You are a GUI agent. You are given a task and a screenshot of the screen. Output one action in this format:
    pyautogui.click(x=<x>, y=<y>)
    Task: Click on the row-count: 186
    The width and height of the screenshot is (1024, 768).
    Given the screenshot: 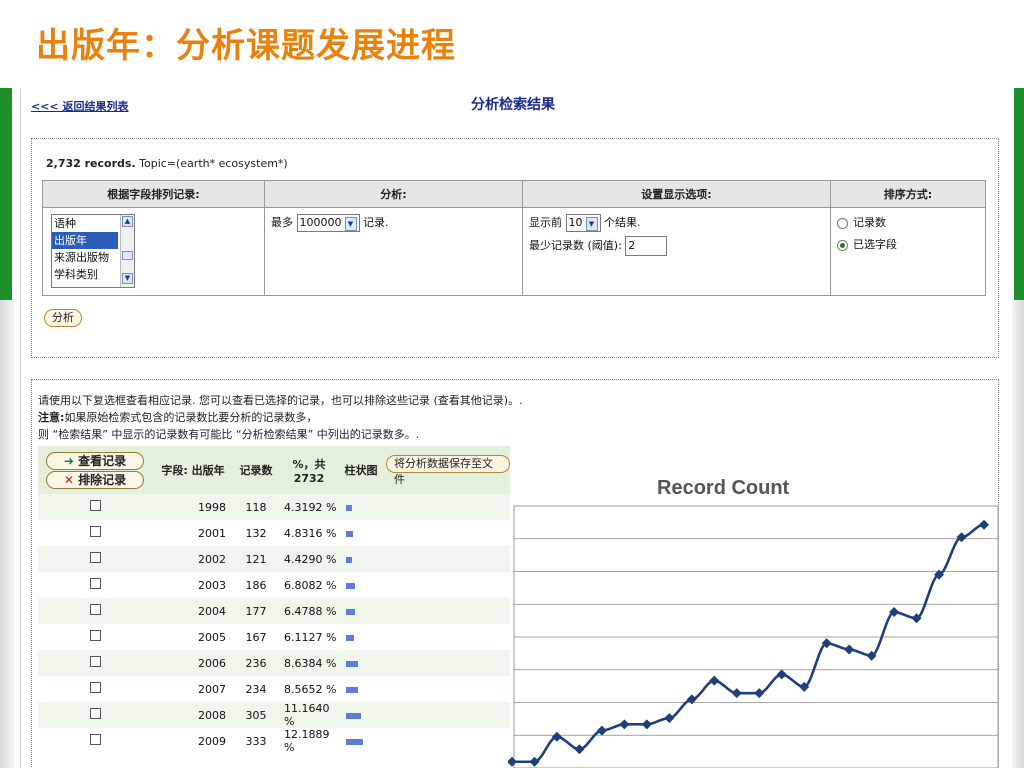 What is the action you would take?
    pyautogui.click(x=256, y=585)
    